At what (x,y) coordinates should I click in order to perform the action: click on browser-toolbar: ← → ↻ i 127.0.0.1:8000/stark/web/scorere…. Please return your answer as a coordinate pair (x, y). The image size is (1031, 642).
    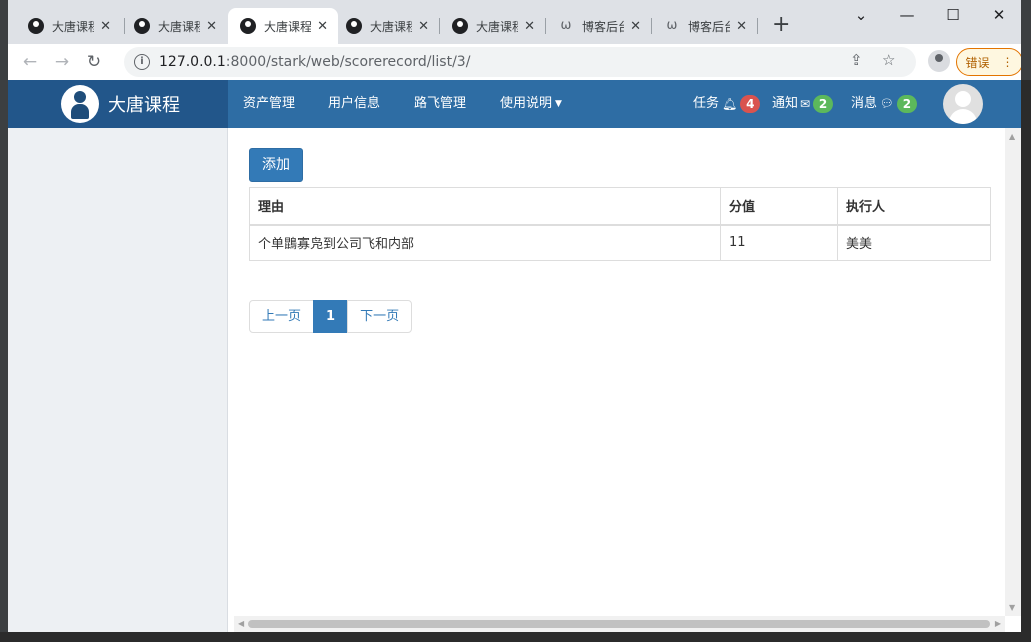
    Looking at the image, I should click on (514, 62).